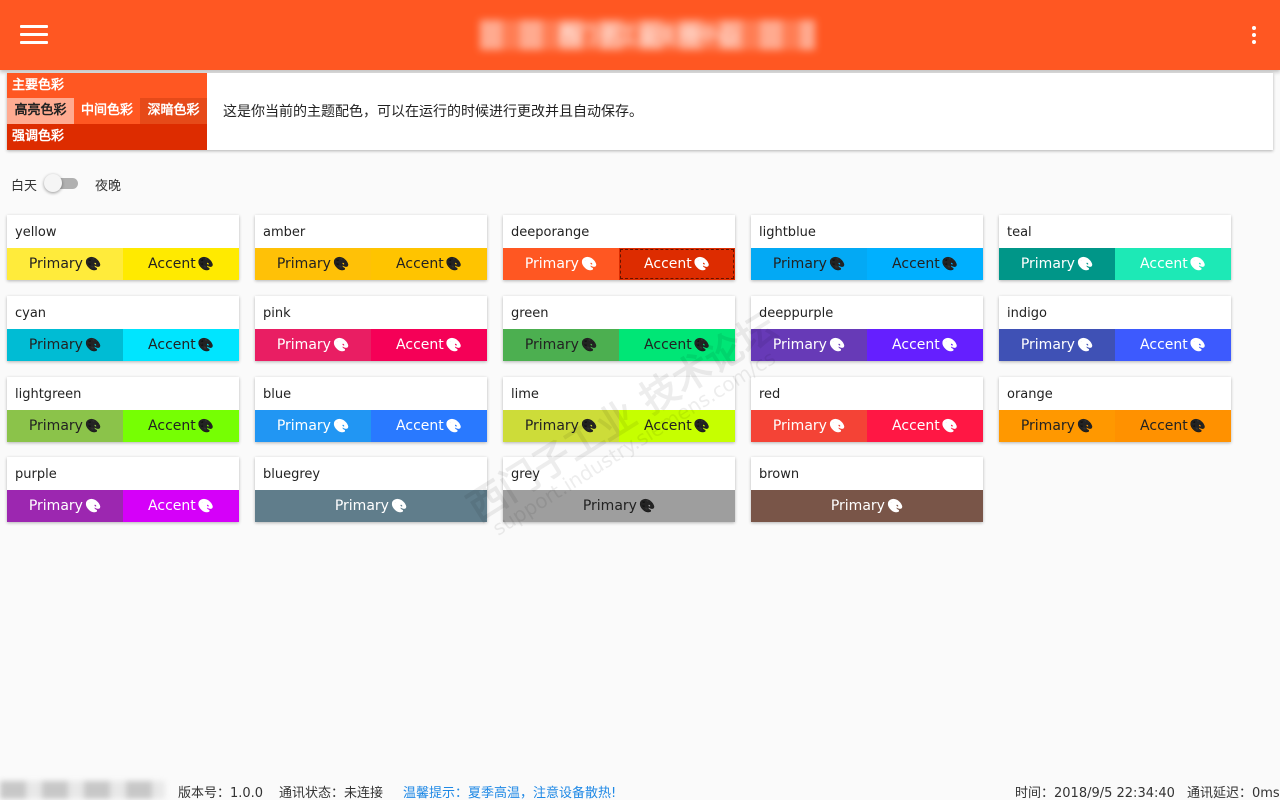 The width and height of the screenshot is (1280, 800). Describe the element at coordinates (1057, 264) in the screenshot. I see `primary-button-teal: Primary 🎨` at that location.